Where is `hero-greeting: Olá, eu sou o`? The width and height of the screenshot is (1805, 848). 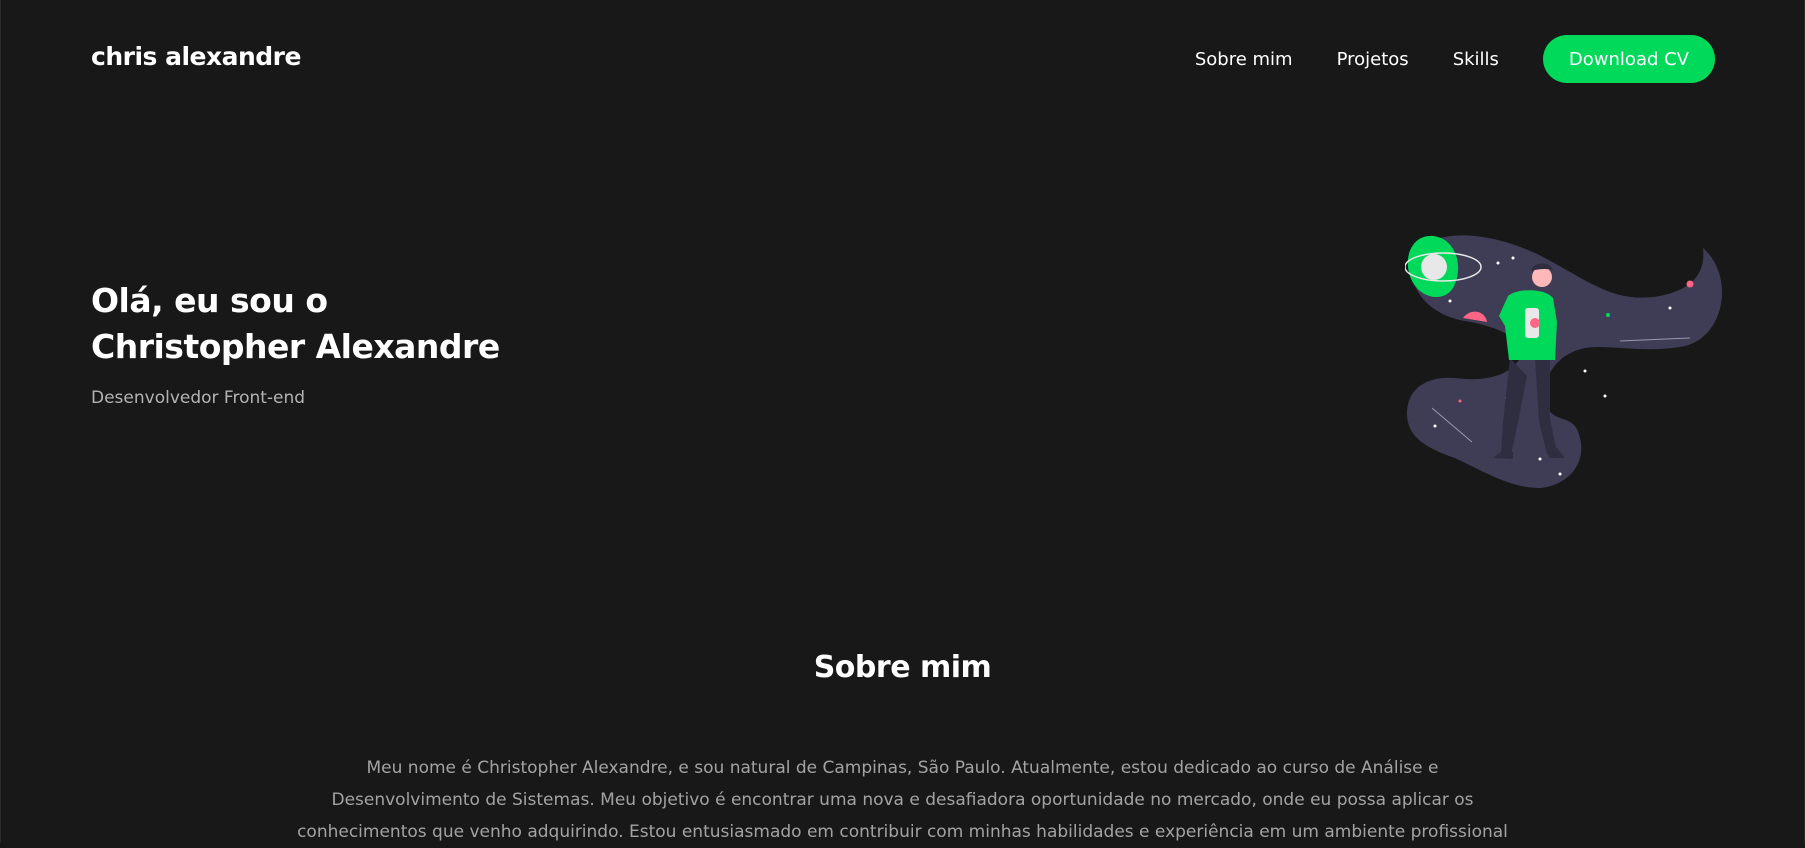
hero-greeting: Olá, eu sou o is located at coordinates (209, 300).